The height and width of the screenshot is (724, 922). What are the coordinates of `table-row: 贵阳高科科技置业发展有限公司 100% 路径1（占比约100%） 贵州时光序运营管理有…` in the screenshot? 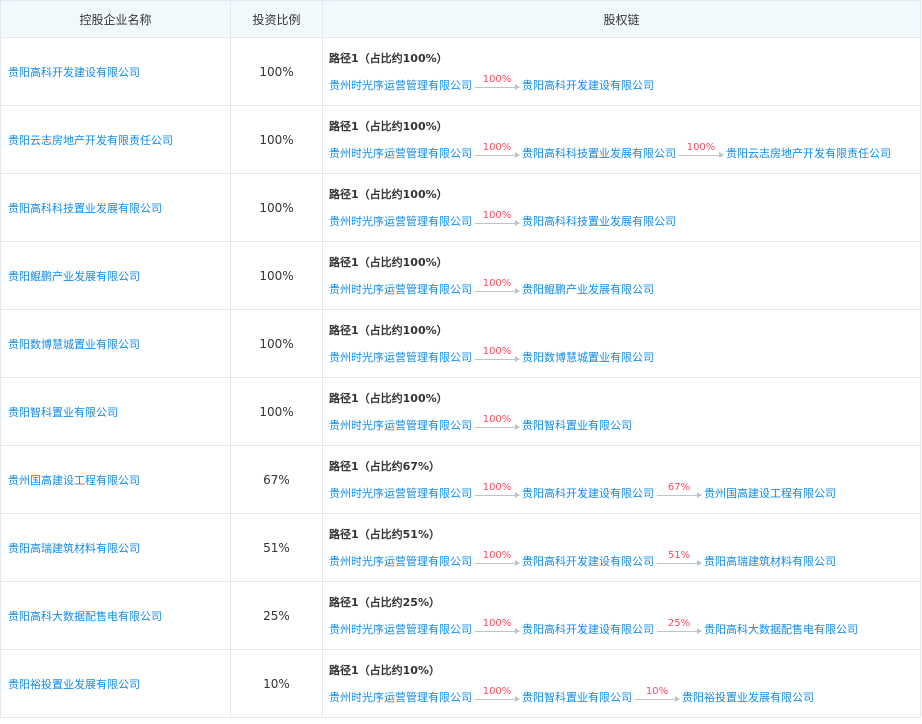 It's located at (460, 207).